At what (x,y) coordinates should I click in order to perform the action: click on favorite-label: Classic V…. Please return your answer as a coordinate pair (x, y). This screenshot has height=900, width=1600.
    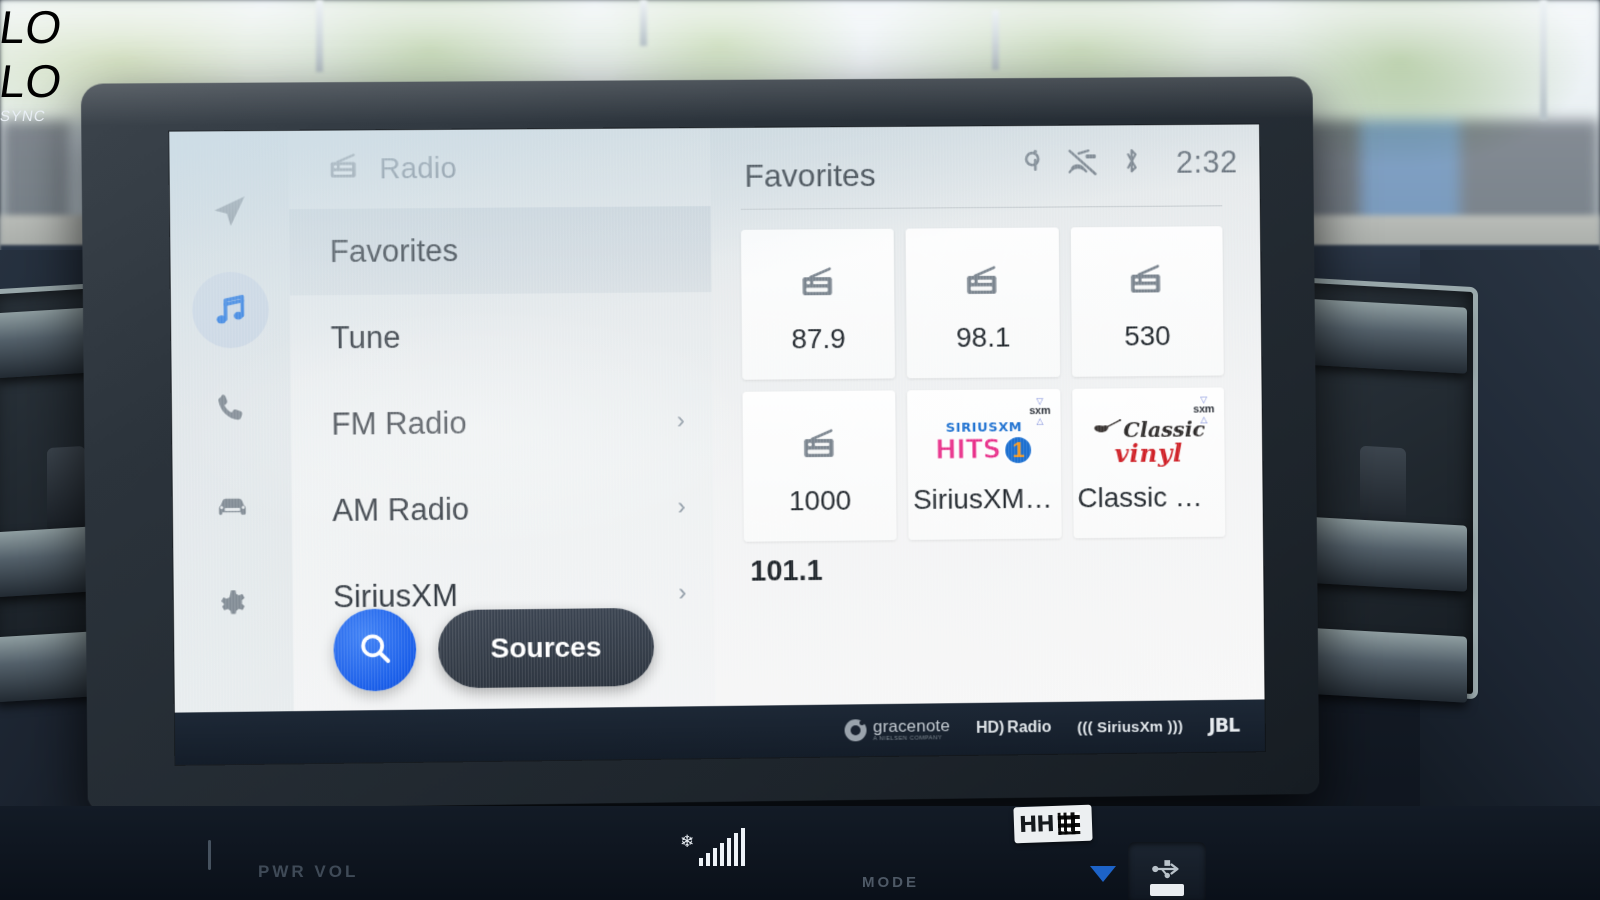
    Looking at the image, I should click on (1149, 497).